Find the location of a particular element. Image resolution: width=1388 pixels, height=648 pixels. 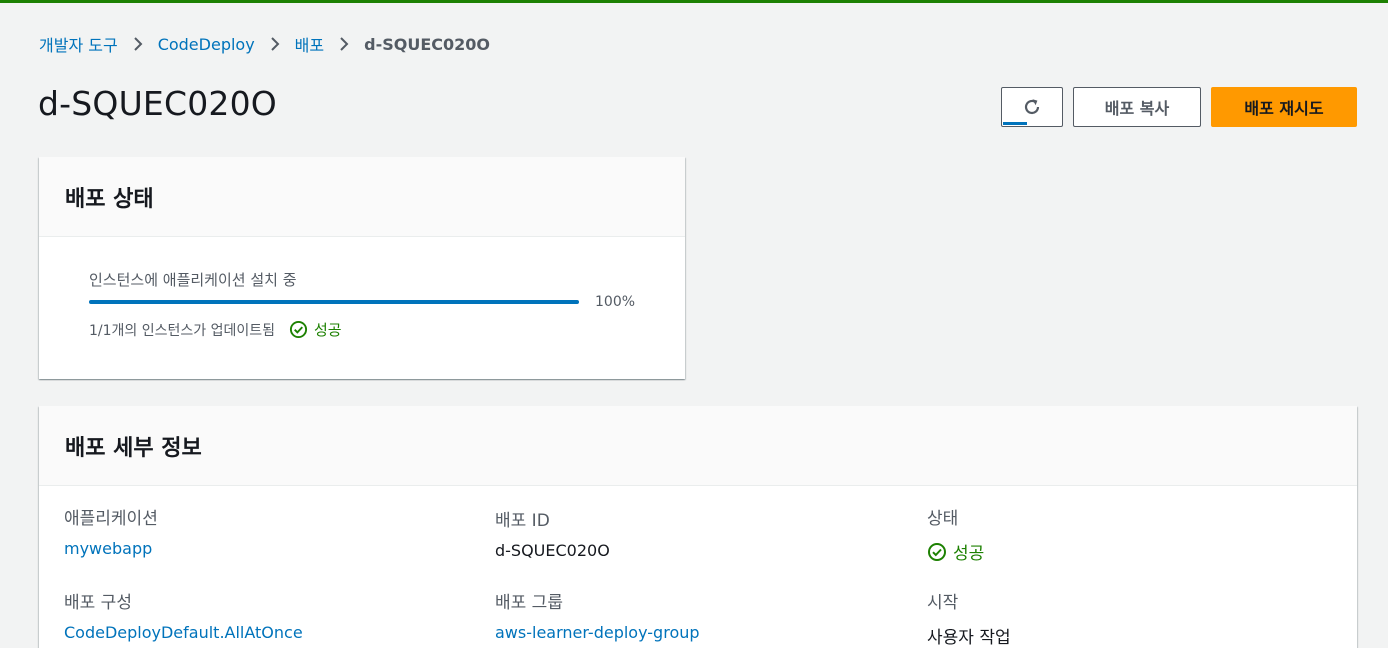

progress-bar is located at coordinates (334, 302).